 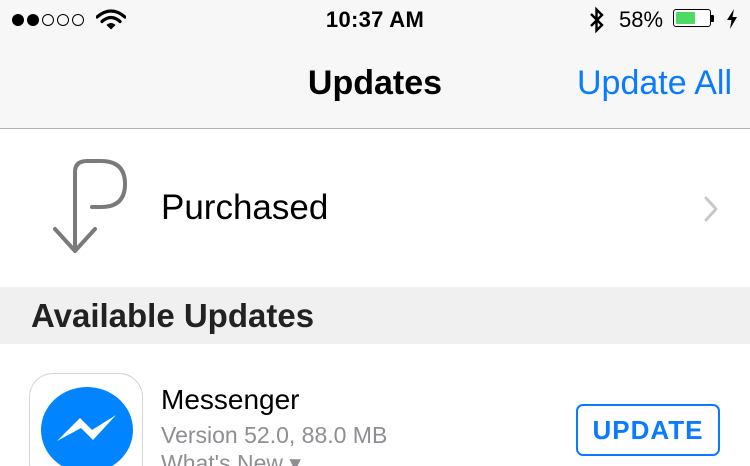 What do you see at coordinates (87, 426) in the screenshot?
I see `messenger-icon` at bounding box center [87, 426].